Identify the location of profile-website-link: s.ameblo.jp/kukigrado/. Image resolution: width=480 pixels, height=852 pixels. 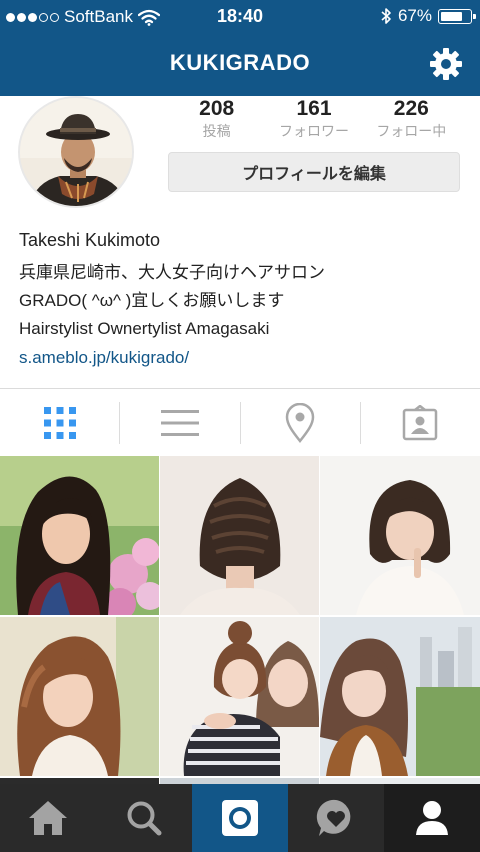
(244, 358).